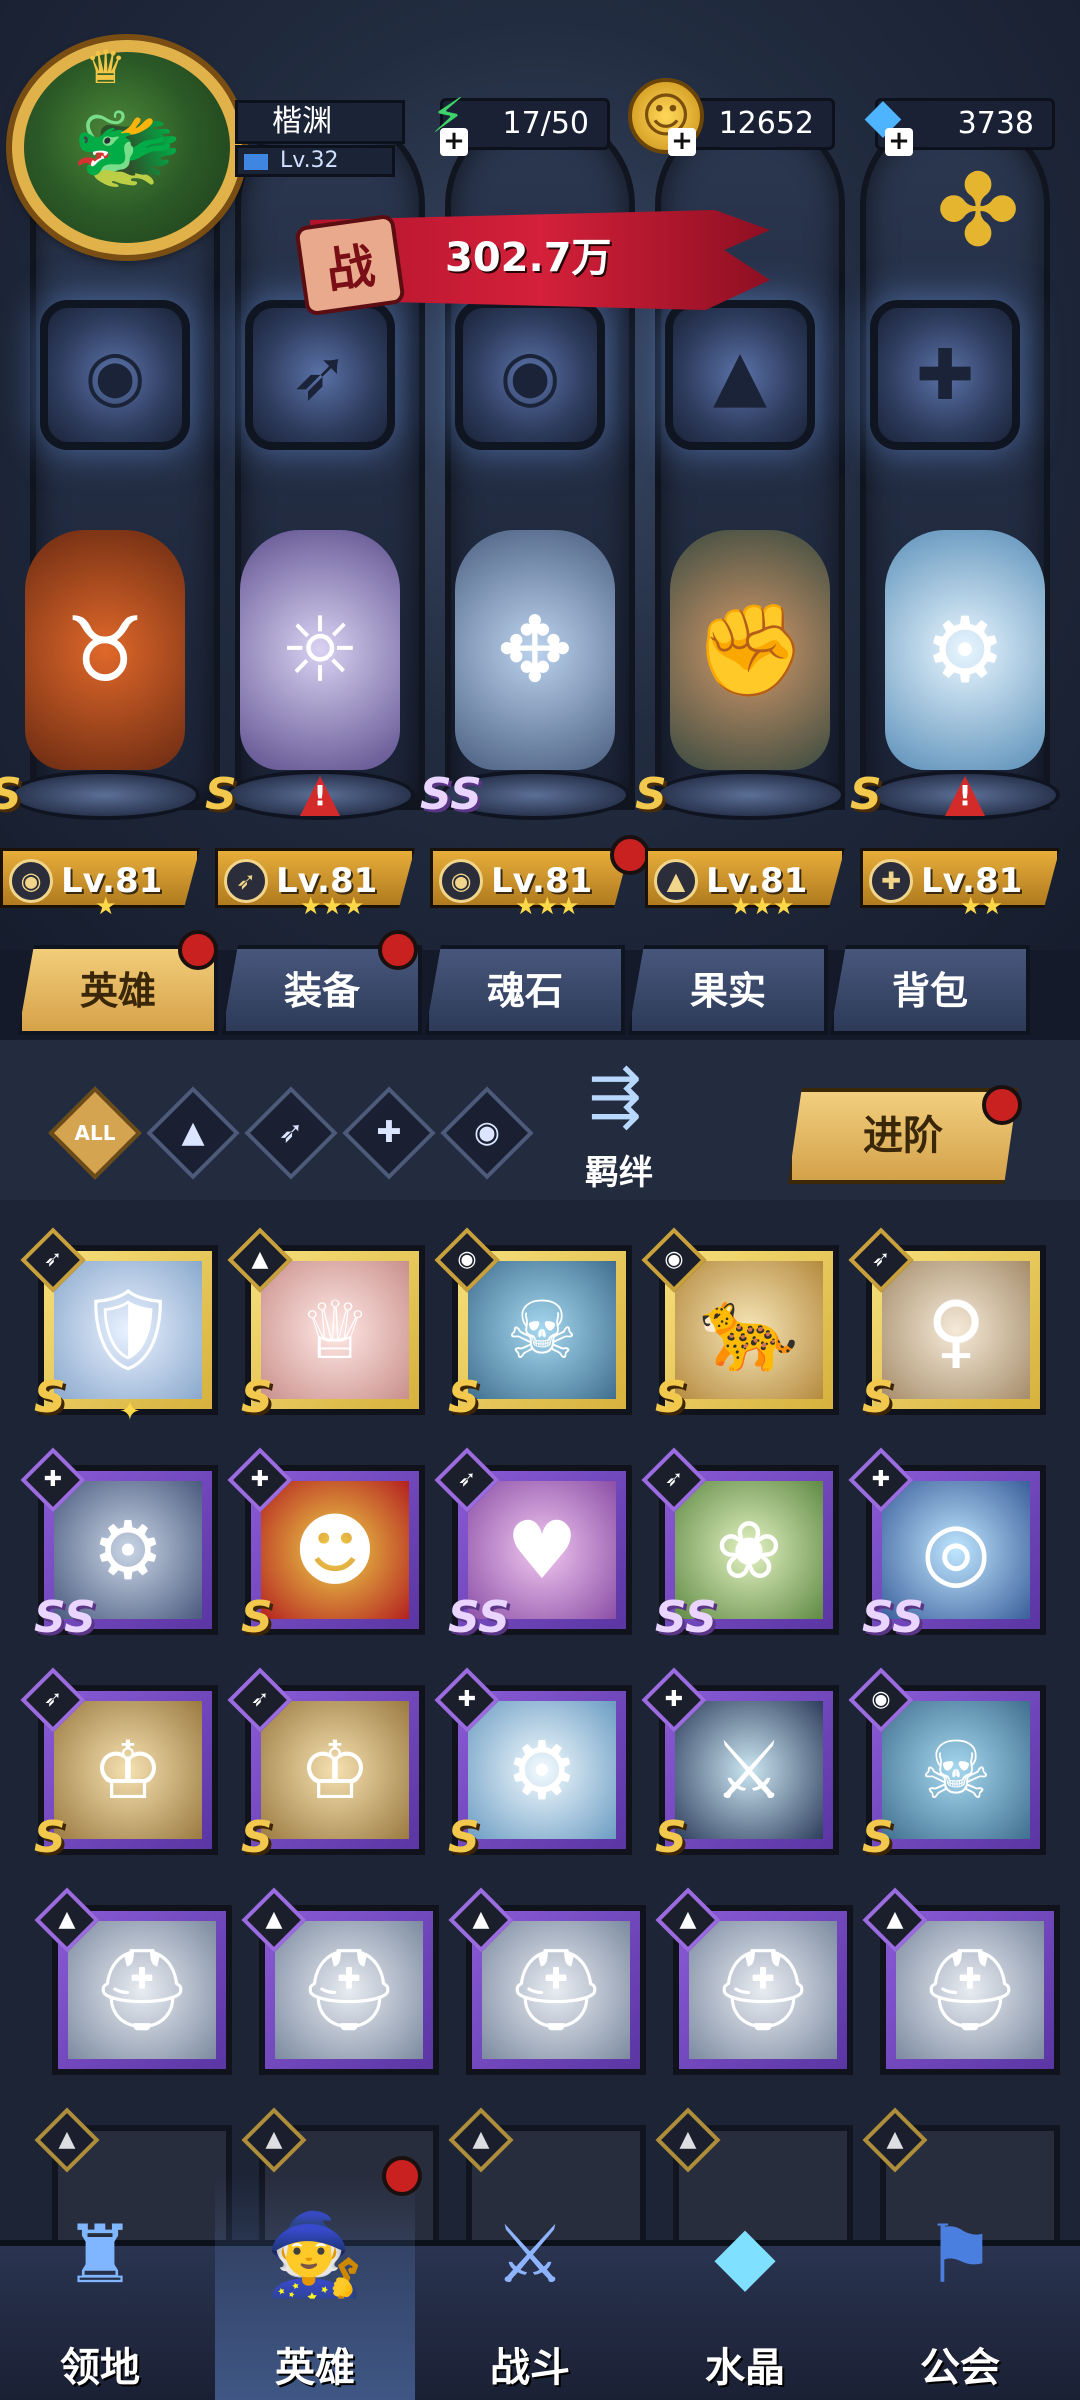 The width and height of the screenshot is (1080, 2400). What do you see at coordinates (130, 1412) in the screenshot?
I see `star-icon: ✦` at bounding box center [130, 1412].